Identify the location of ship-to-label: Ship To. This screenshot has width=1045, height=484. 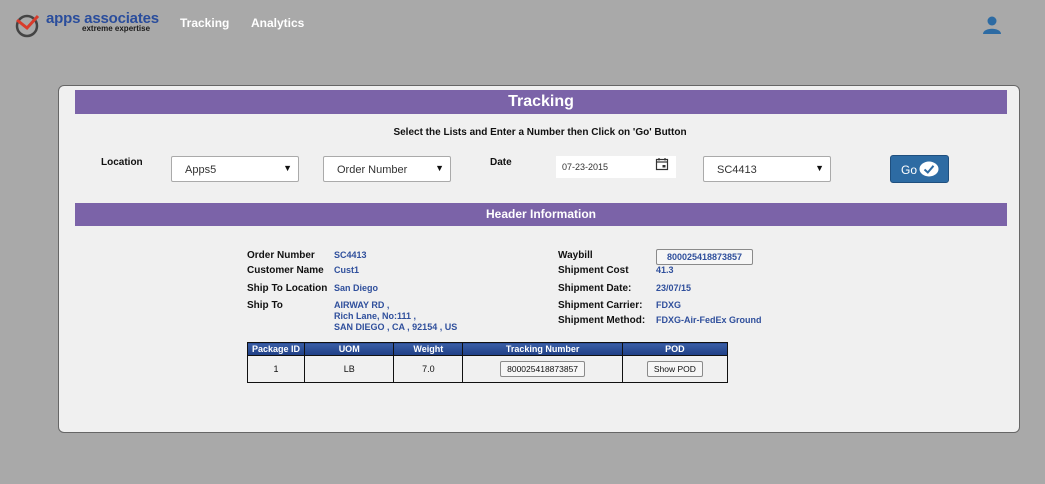
(265, 305).